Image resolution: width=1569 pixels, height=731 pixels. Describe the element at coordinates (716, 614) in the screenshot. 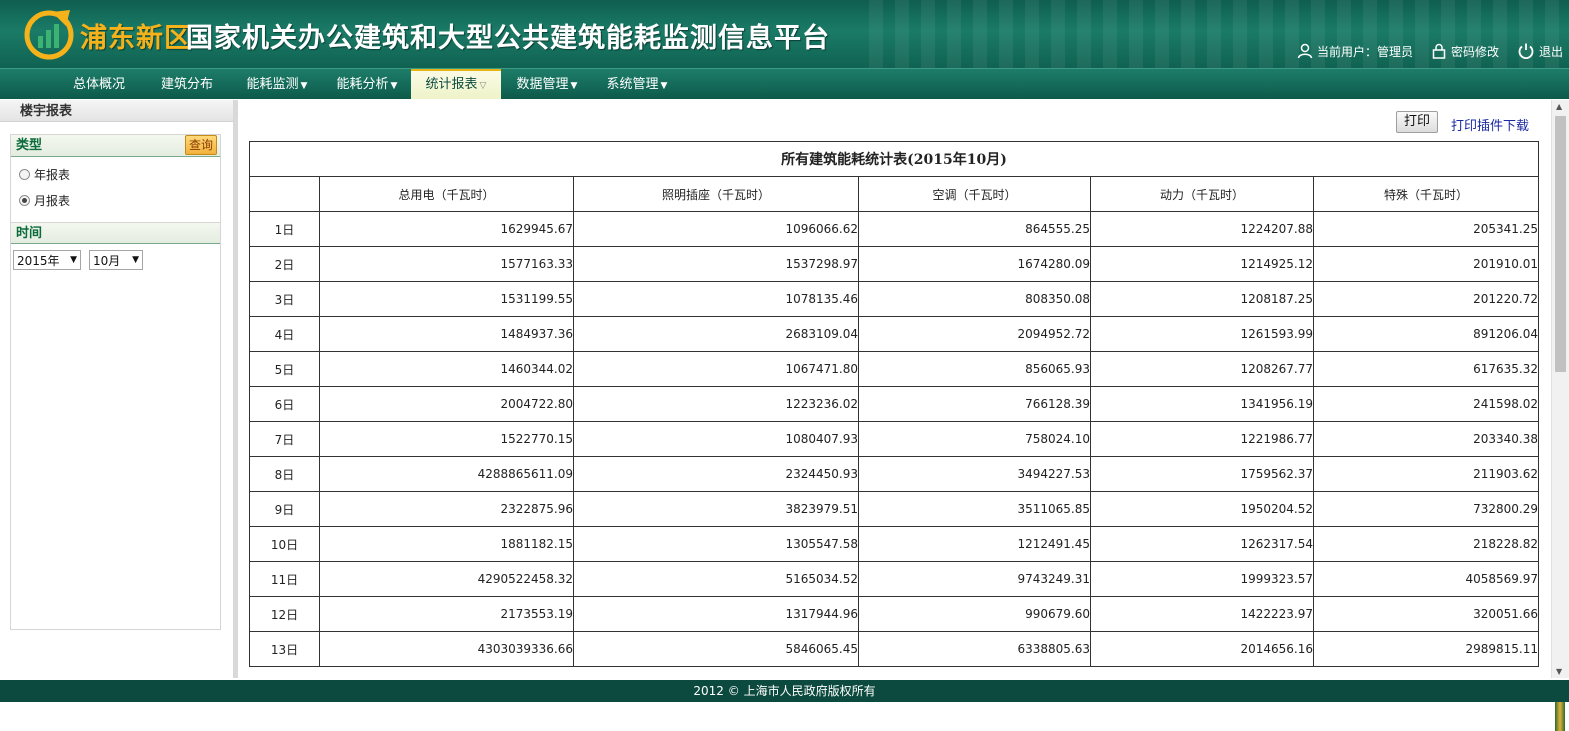

I see `value-cell: 1317944.96` at that location.